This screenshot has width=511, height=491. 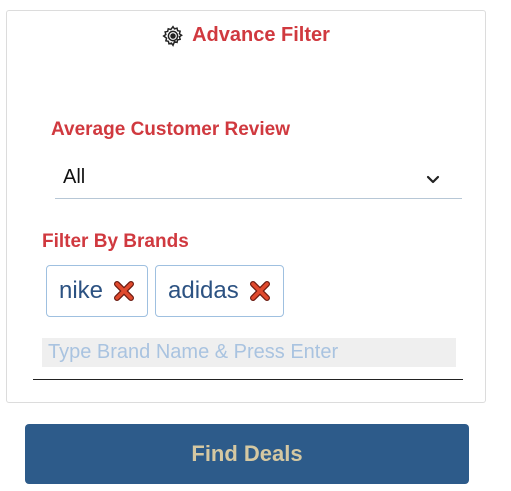 What do you see at coordinates (203, 290) in the screenshot?
I see `brand-tag-label: adidas` at bounding box center [203, 290].